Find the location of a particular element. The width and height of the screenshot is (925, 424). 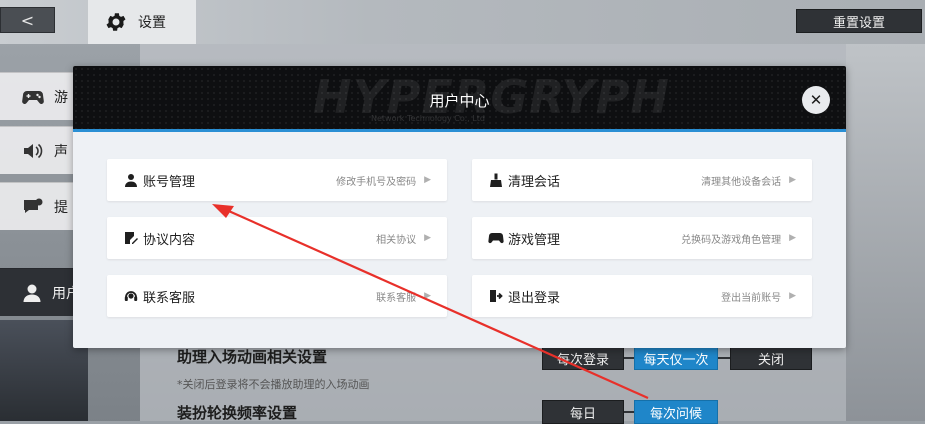

game-management-card: 游戏管理 兑换码及游戏角色管理 ▶ is located at coordinates (642, 238).